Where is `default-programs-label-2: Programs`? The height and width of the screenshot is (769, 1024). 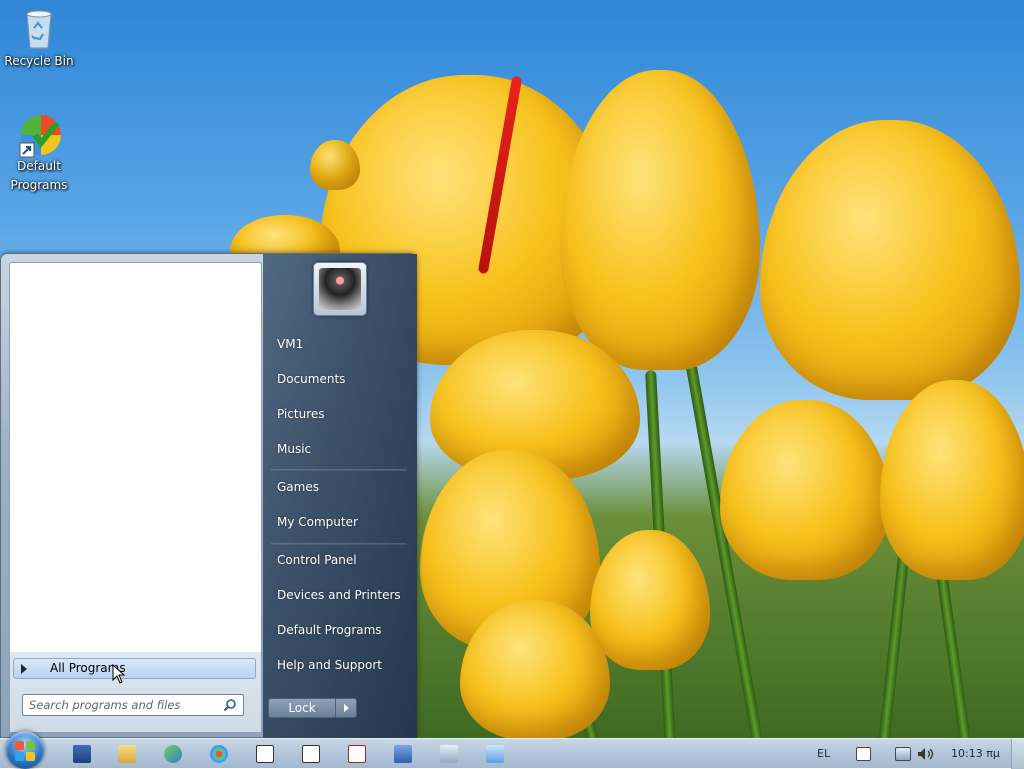
default-programs-label-2: Programs is located at coordinates (39, 185).